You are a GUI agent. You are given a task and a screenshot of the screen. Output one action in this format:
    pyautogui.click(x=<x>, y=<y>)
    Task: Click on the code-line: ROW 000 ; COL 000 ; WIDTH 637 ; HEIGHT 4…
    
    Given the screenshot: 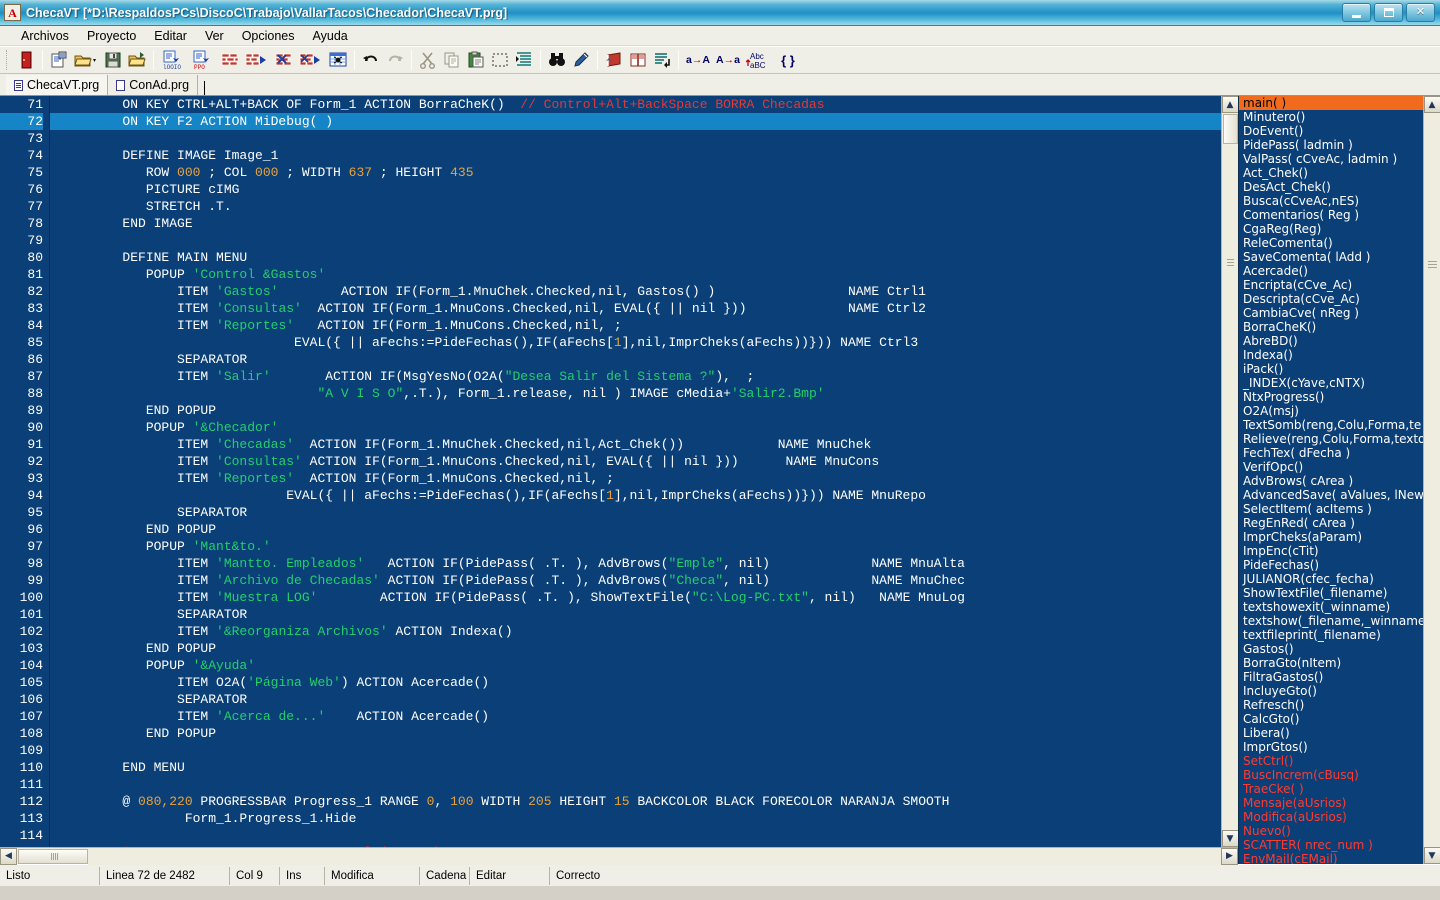 What is the action you would take?
    pyautogui.click(x=635, y=172)
    